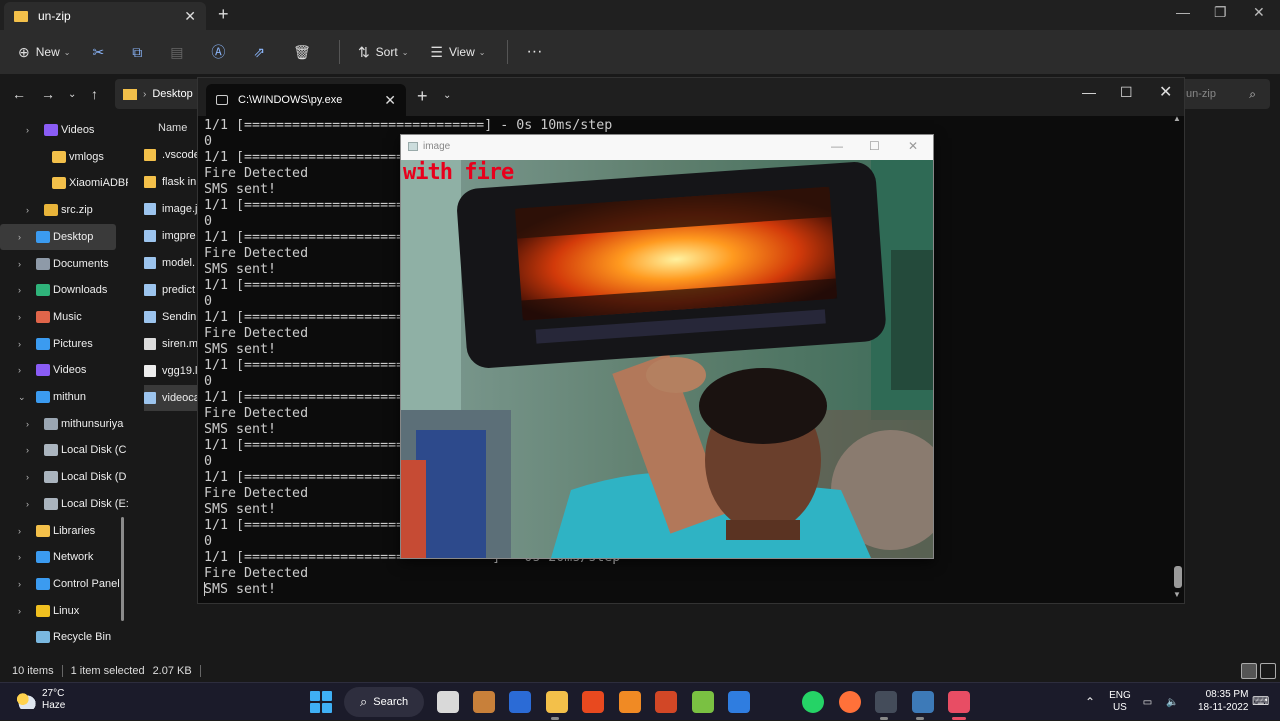 This screenshot has width=1280, height=721. What do you see at coordinates (64, 584) in the screenshot?
I see `sidebar-item: › Control Panel` at bounding box center [64, 584].